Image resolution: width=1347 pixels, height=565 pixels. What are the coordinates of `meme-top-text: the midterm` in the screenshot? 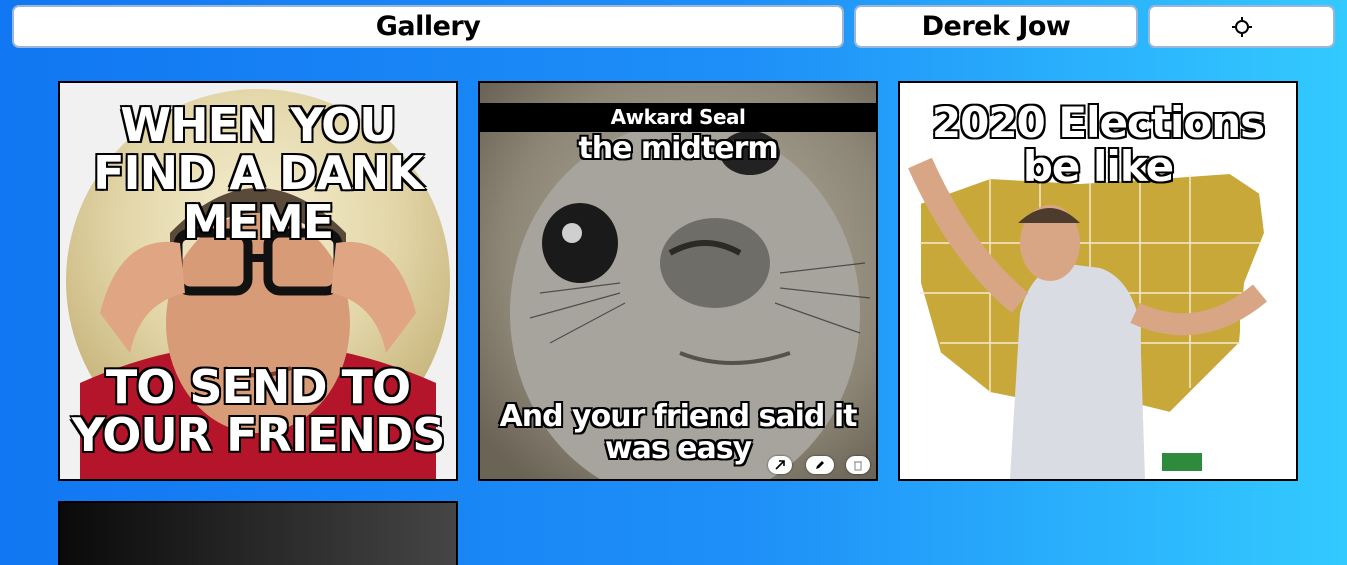 It's located at (678, 148).